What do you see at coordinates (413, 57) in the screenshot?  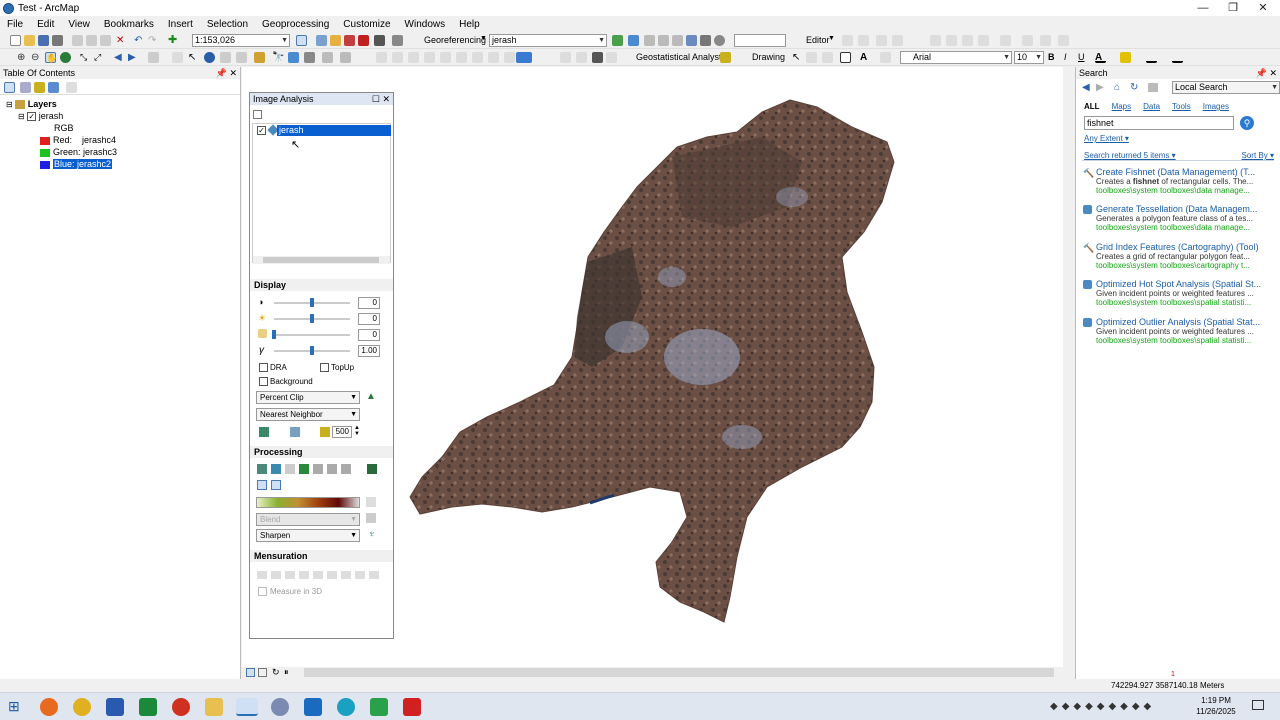 I see `image-tool-3-icon` at bounding box center [413, 57].